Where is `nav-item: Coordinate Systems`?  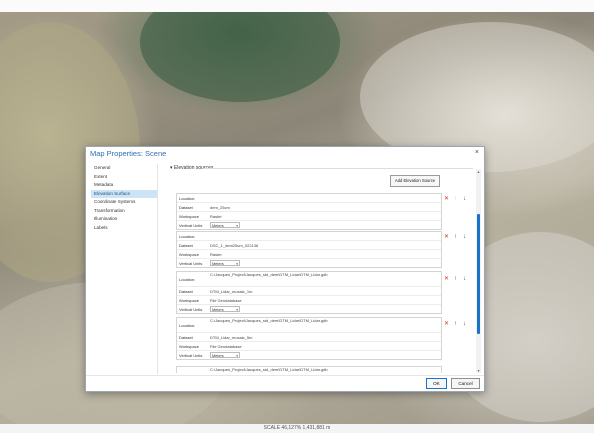 nav-item: Coordinate Systems is located at coordinates (124, 202).